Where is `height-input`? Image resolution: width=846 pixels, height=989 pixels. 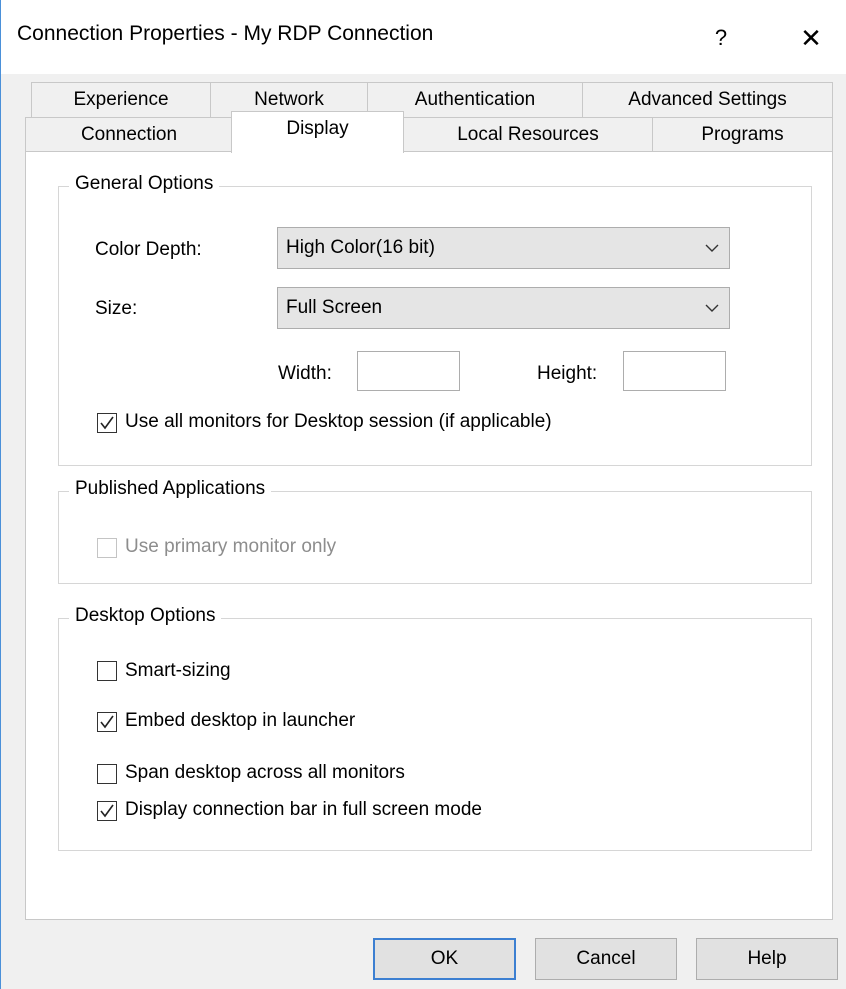
height-input is located at coordinates (674, 371).